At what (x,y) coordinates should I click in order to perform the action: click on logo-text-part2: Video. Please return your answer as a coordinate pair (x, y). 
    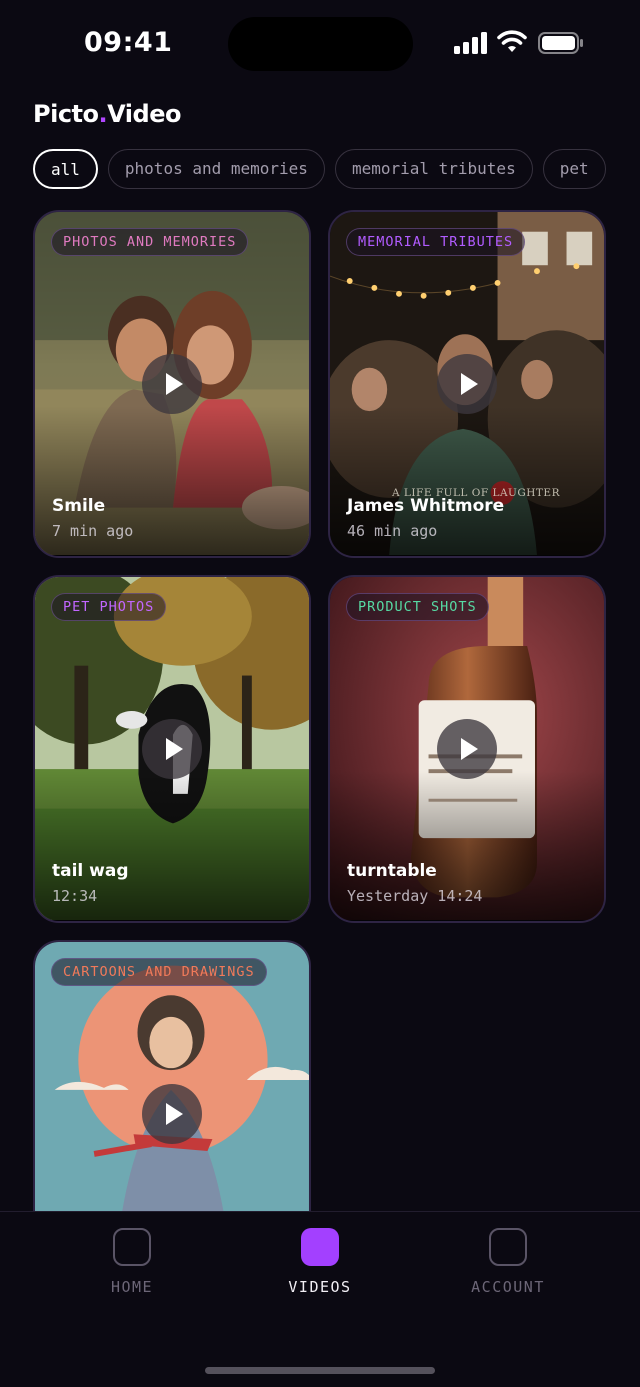
    Looking at the image, I should click on (144, 114).